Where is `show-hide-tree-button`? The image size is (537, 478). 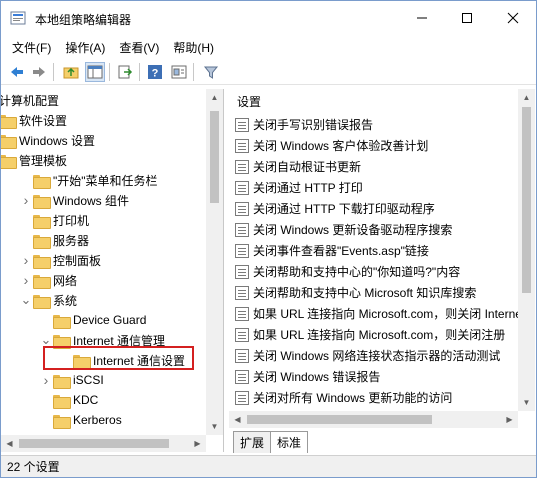
show-hide-tree-button is located at coordinates (95, 72).